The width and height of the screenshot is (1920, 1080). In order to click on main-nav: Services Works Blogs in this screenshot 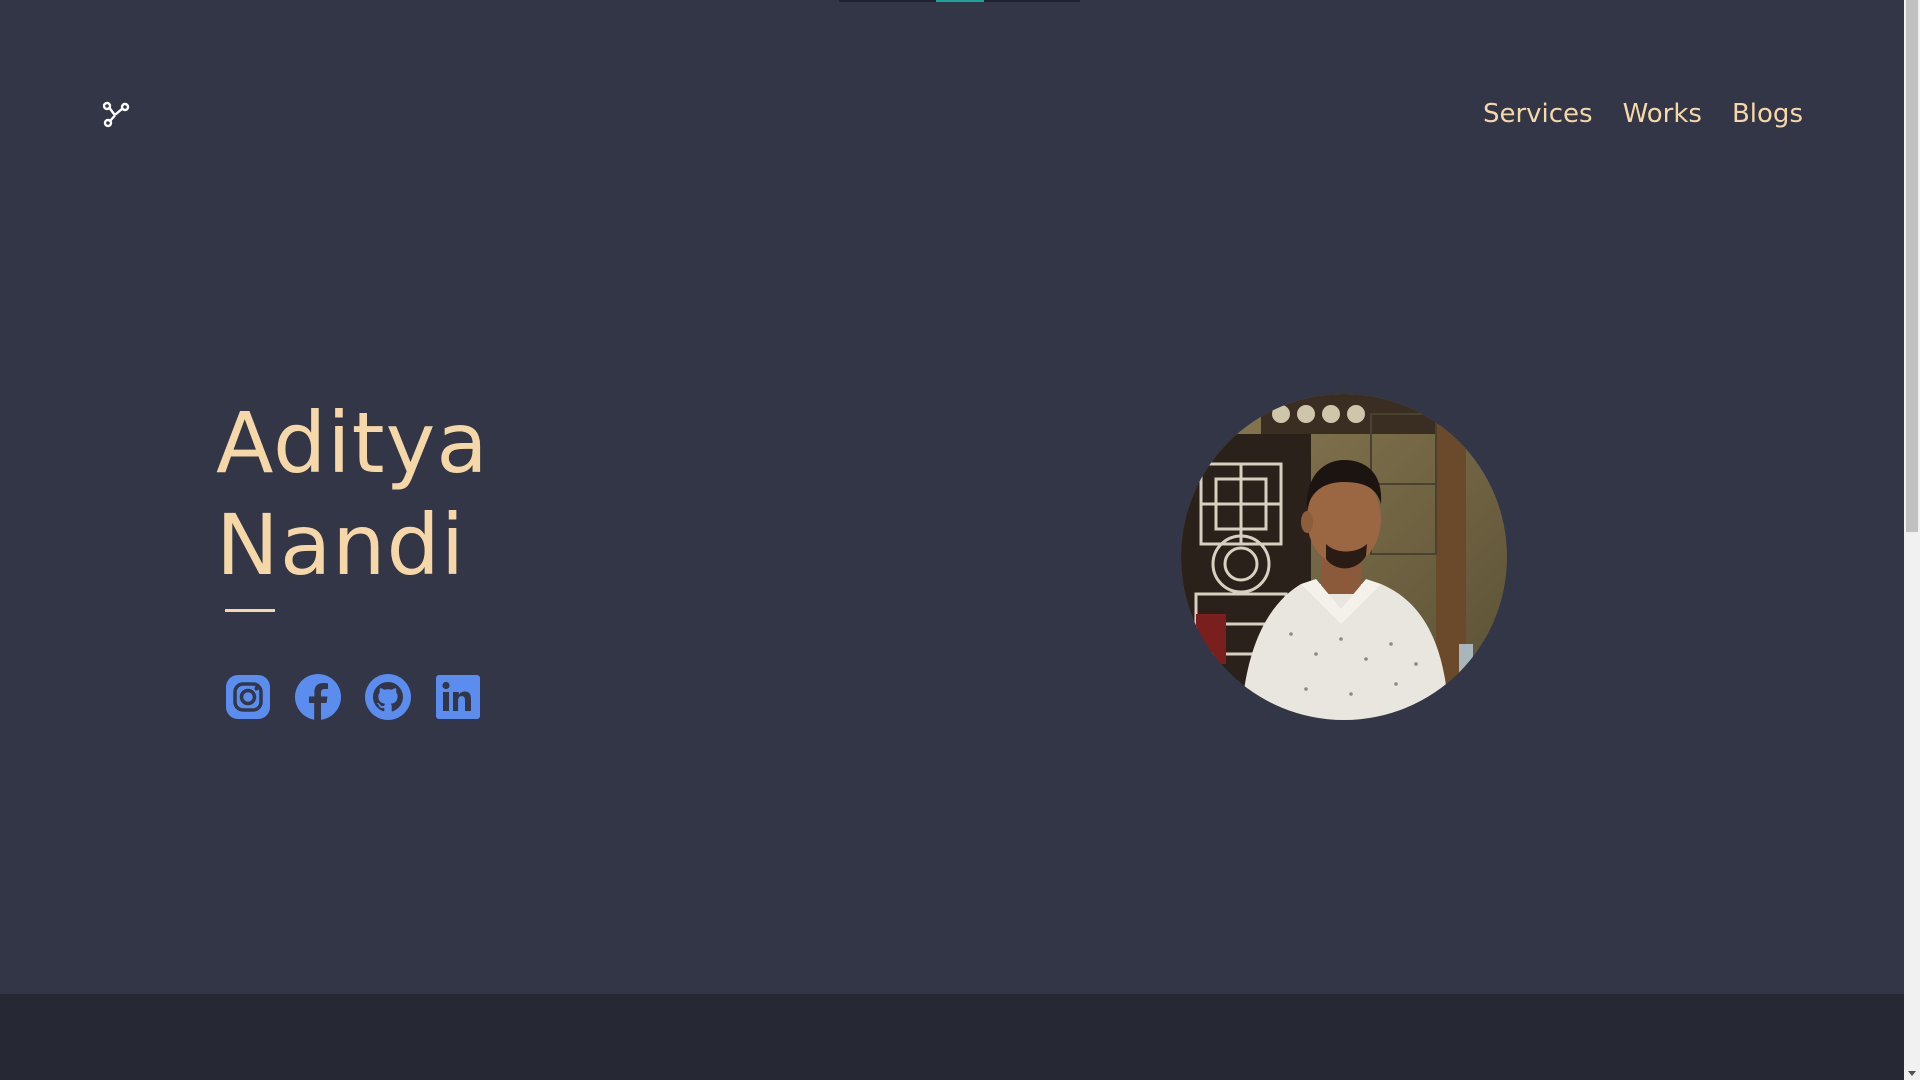, I will do `click(1643, 114)`.